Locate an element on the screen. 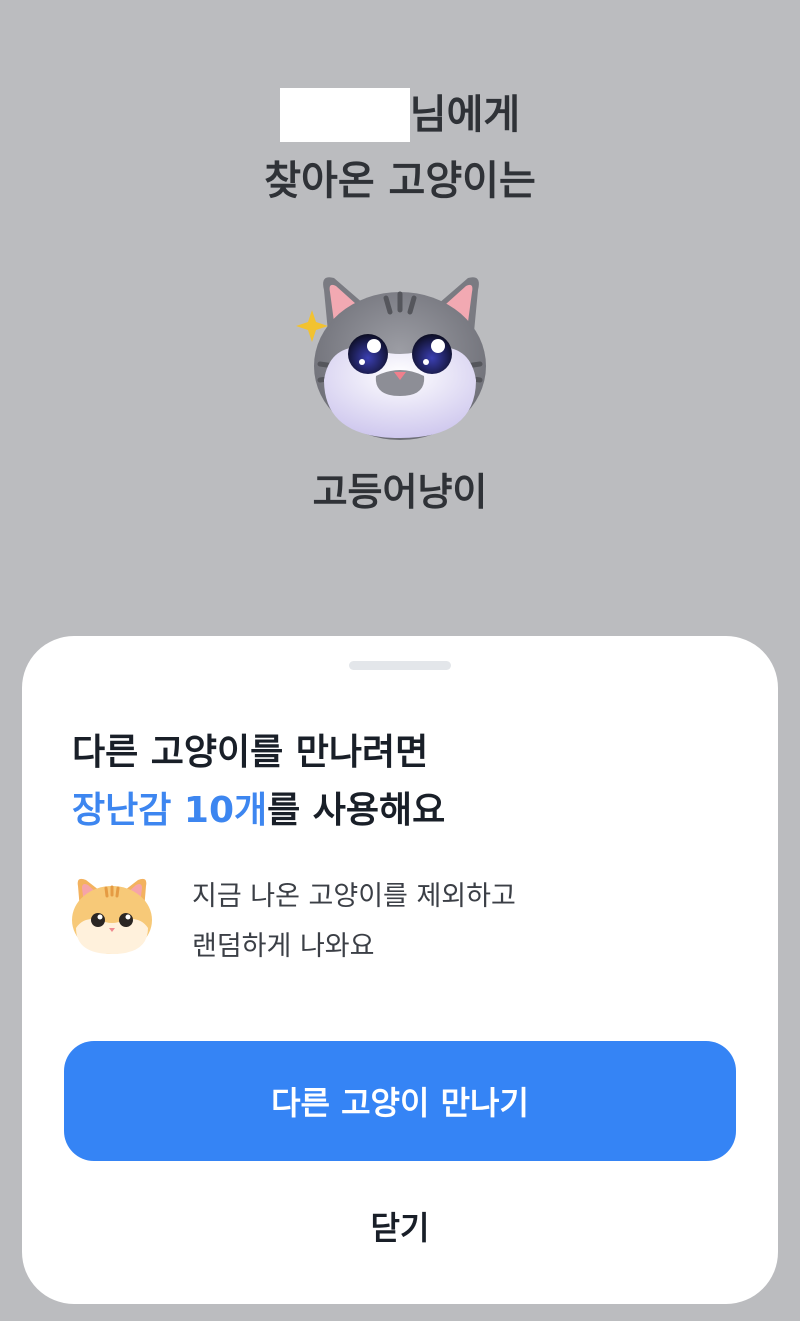 This screenshot has height=1321, width=800. toy-cost-highlight: 장난감 10개 is located at coordinates (170, 810).